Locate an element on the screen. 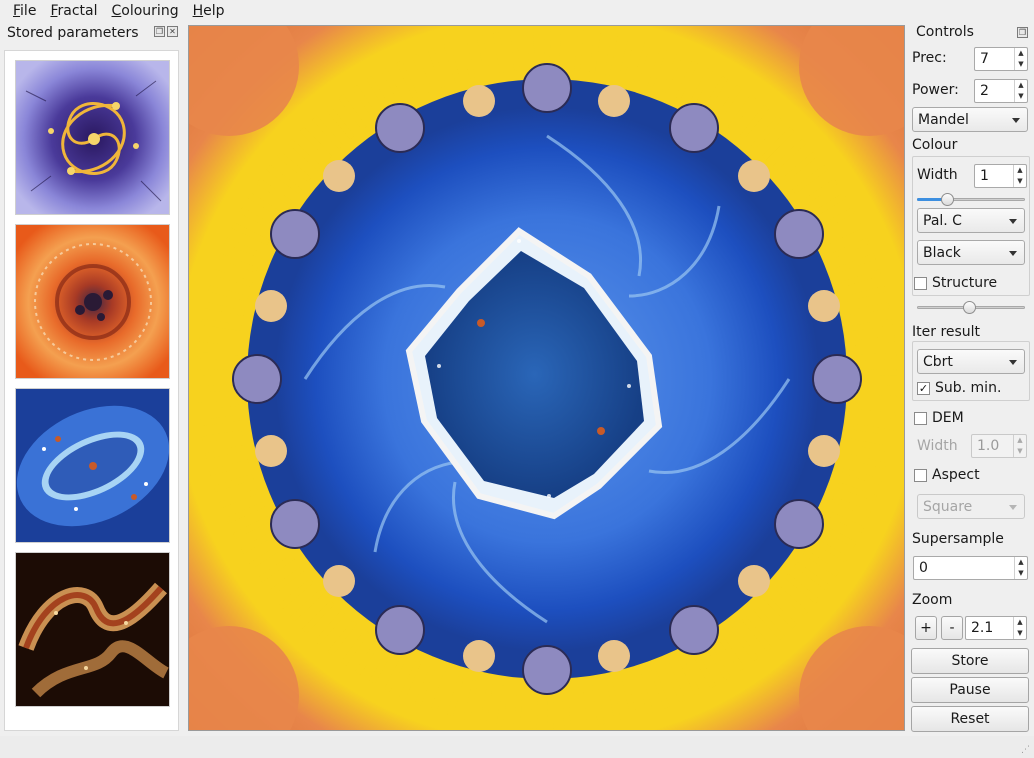  structure-slider is located at coordinates (971, 307).